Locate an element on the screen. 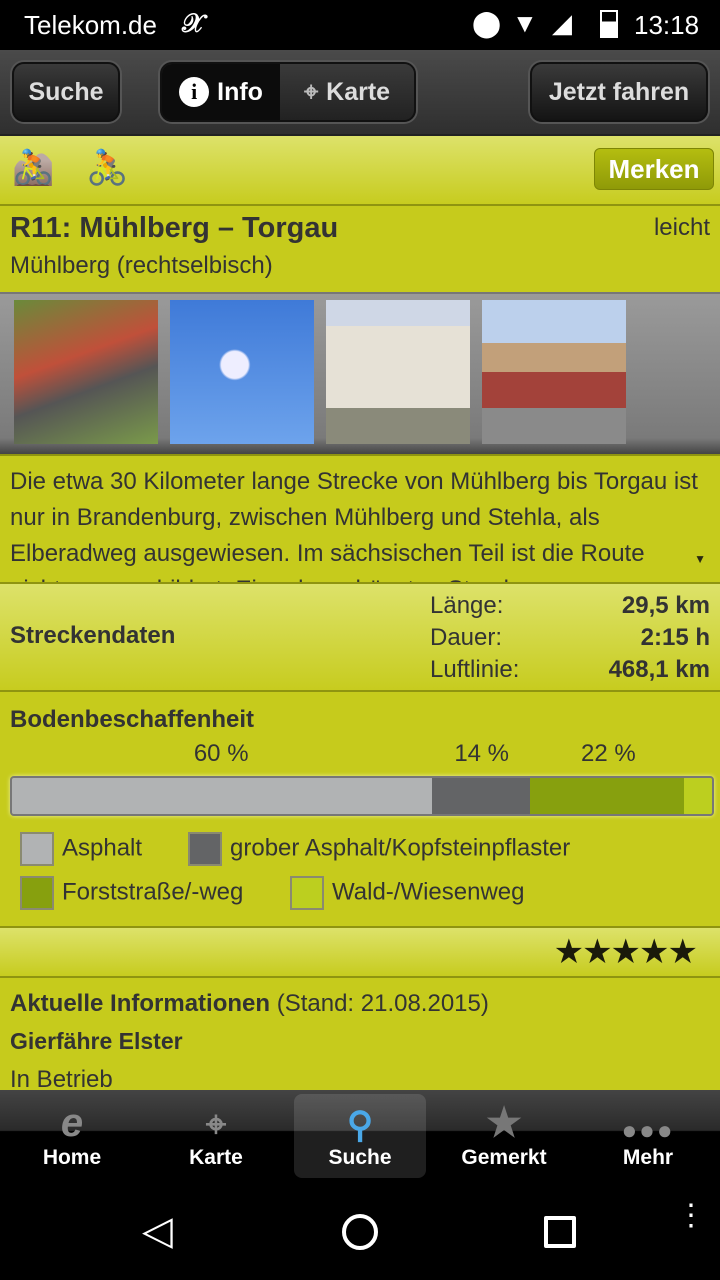  asphalt-swatch is located at coordinates (37, 849).